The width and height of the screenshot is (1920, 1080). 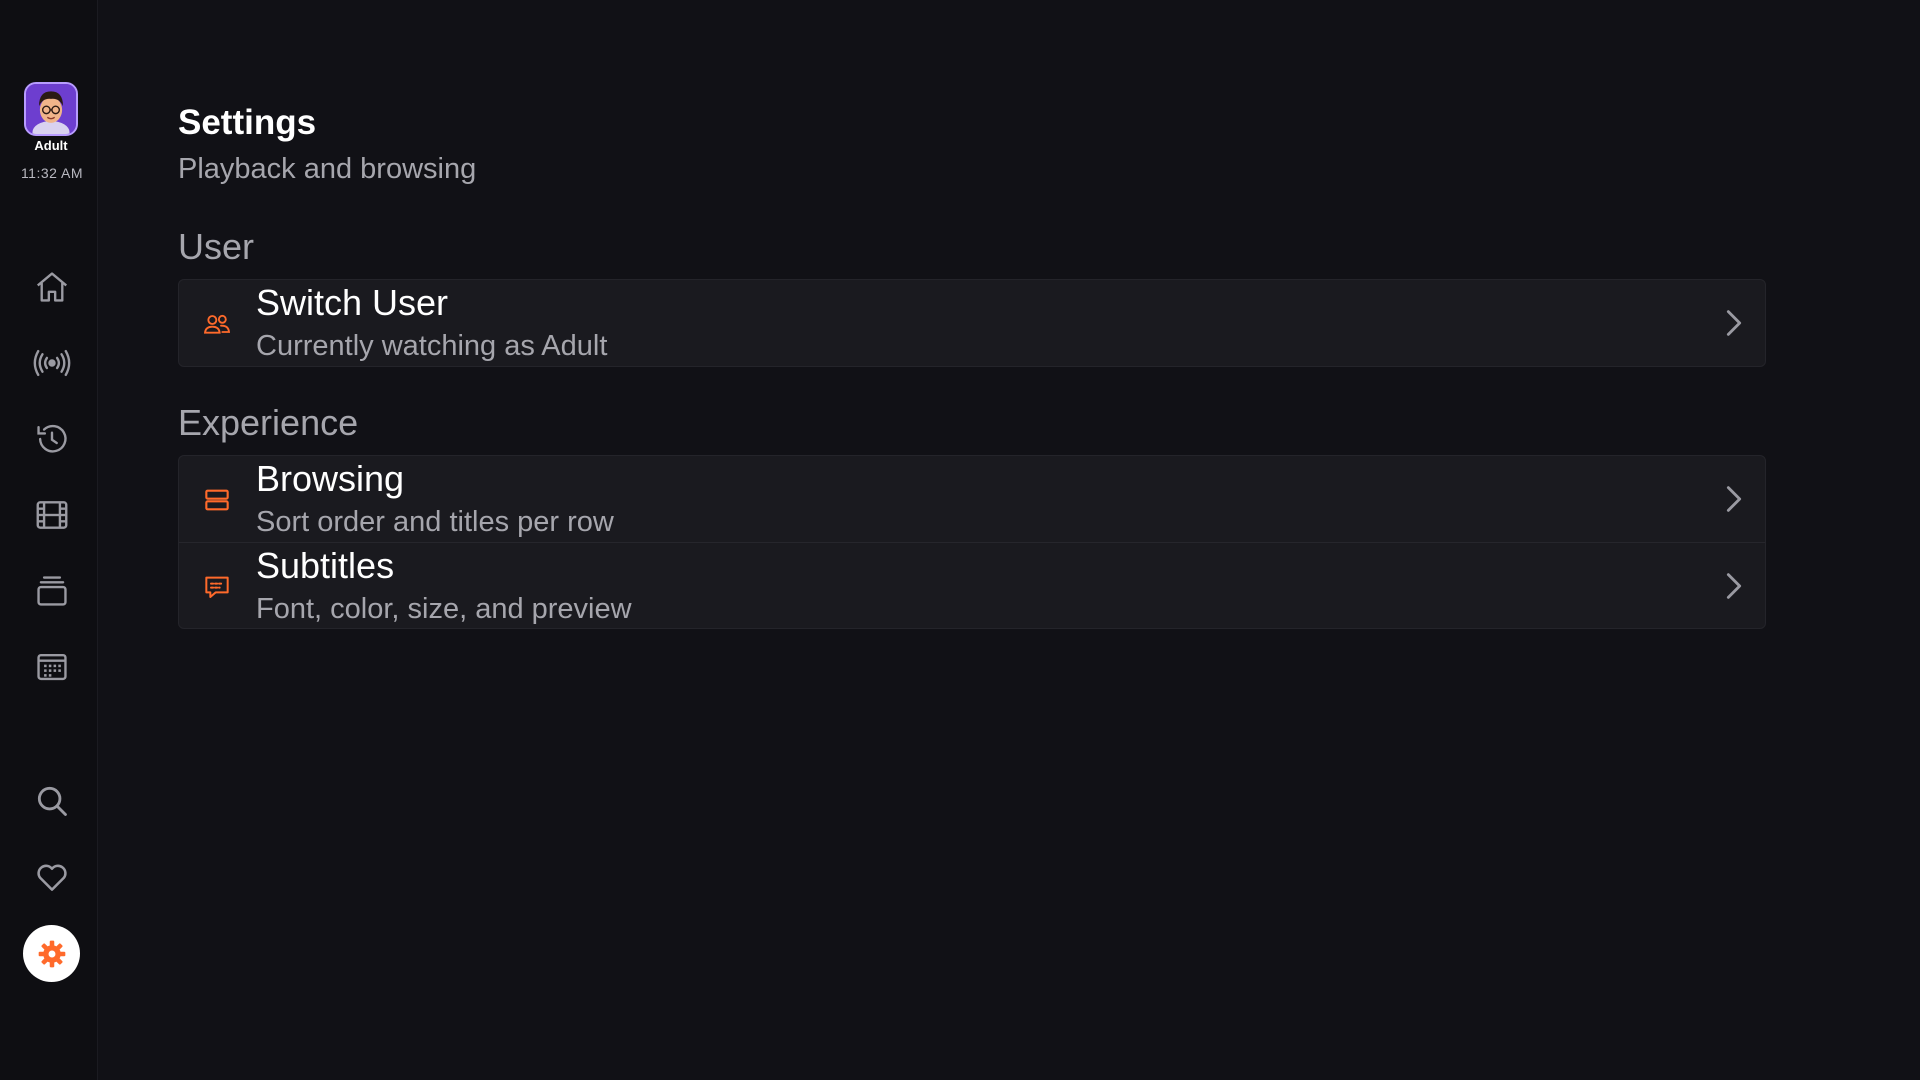 I want to click on avatar, so click(x=51, y=109).